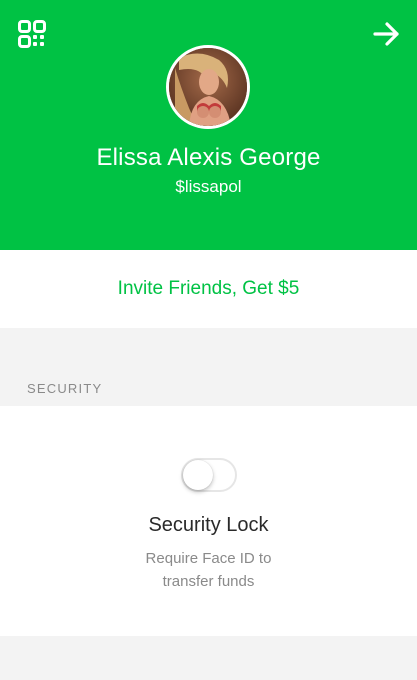  What do you see at coordinates (208, 570) in the screenshot?
I see `security-lock-description: Require Face ID to transfer funds` at bounding box center [208, 570].